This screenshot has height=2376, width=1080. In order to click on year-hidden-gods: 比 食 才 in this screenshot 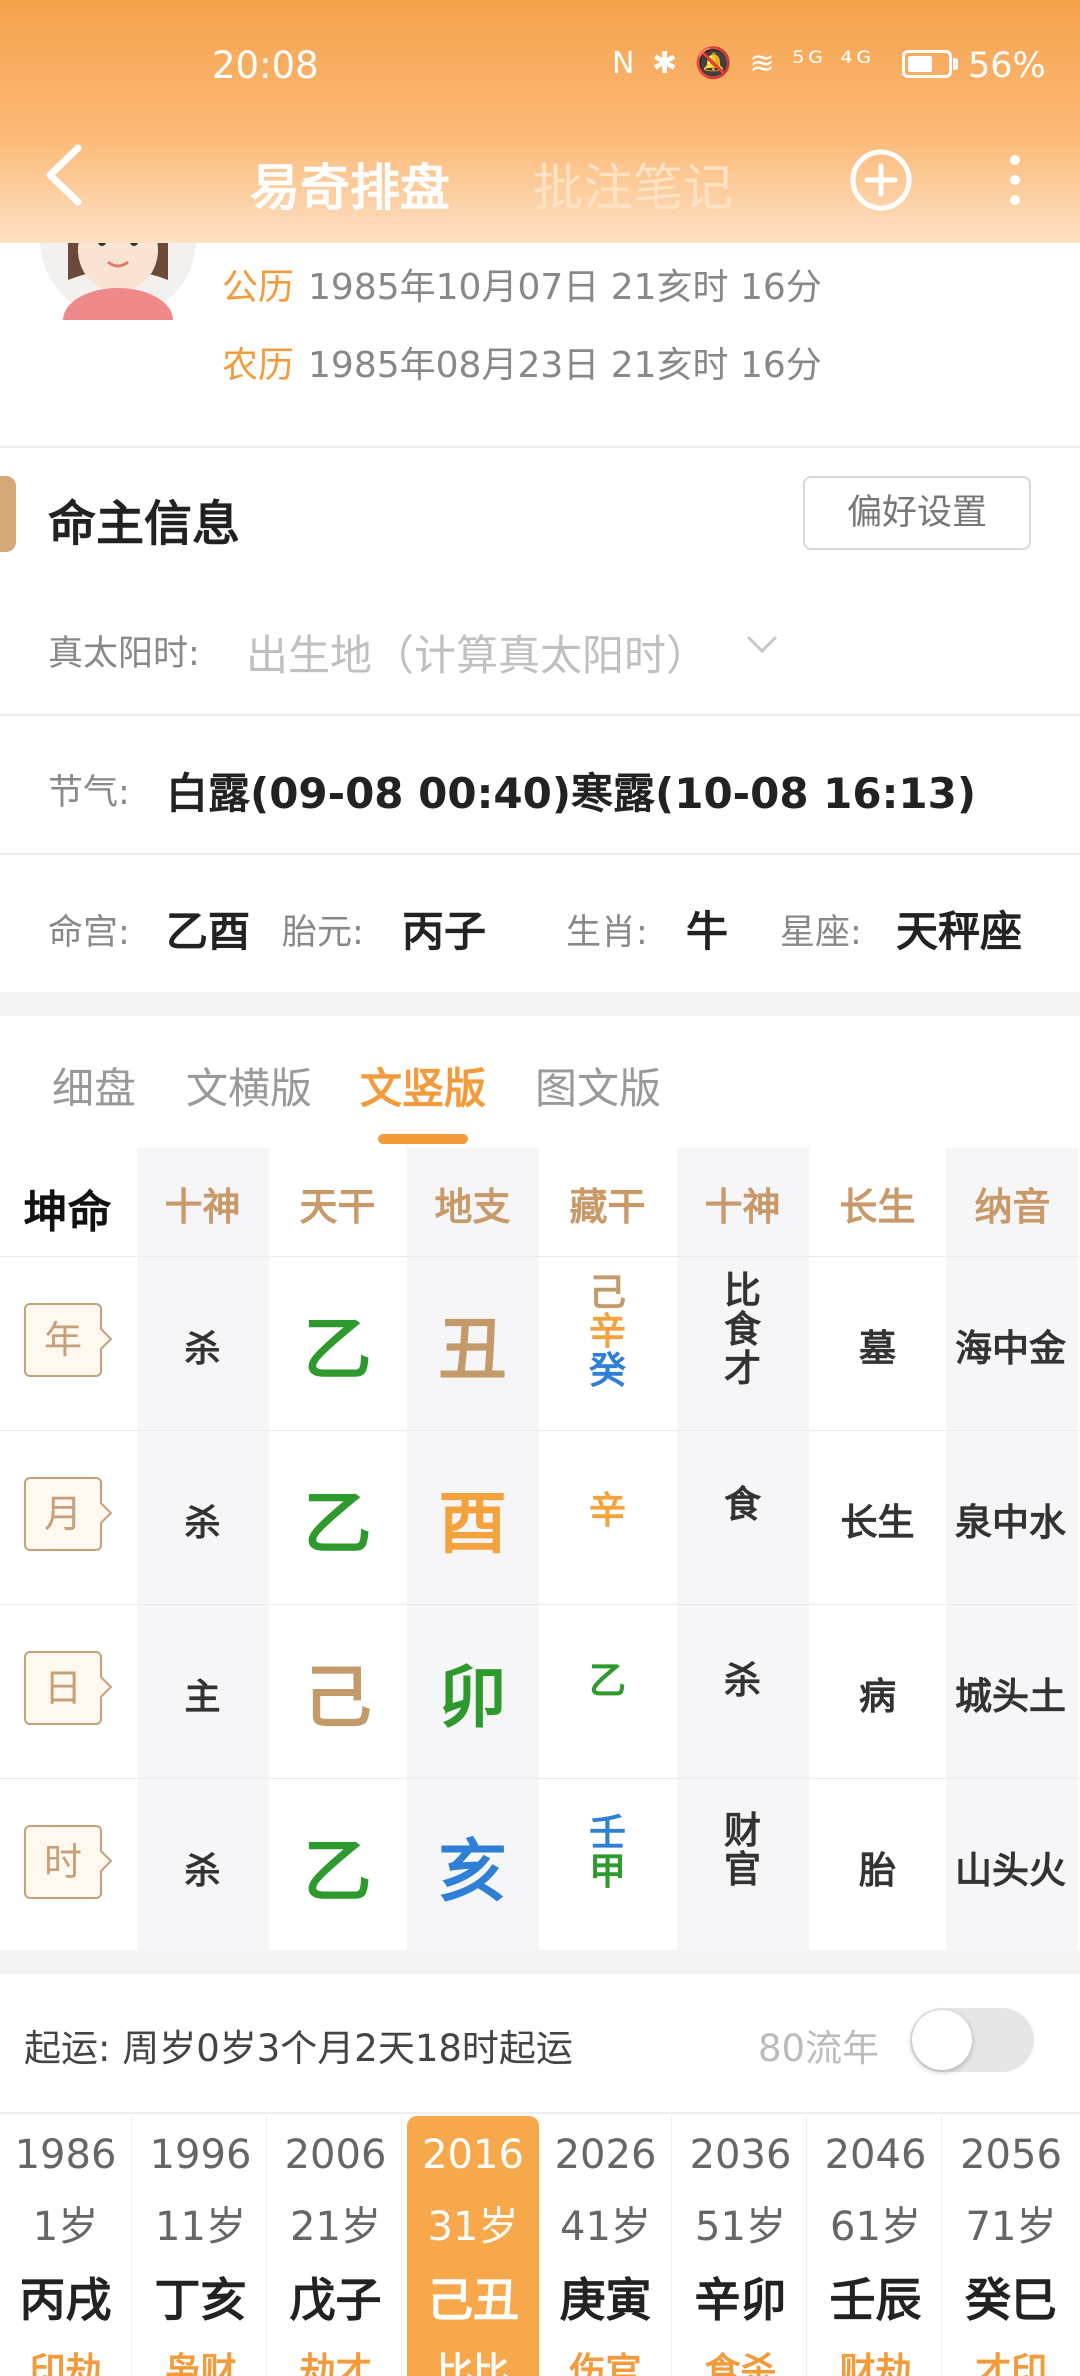, I will do `click(742, 1330)`.